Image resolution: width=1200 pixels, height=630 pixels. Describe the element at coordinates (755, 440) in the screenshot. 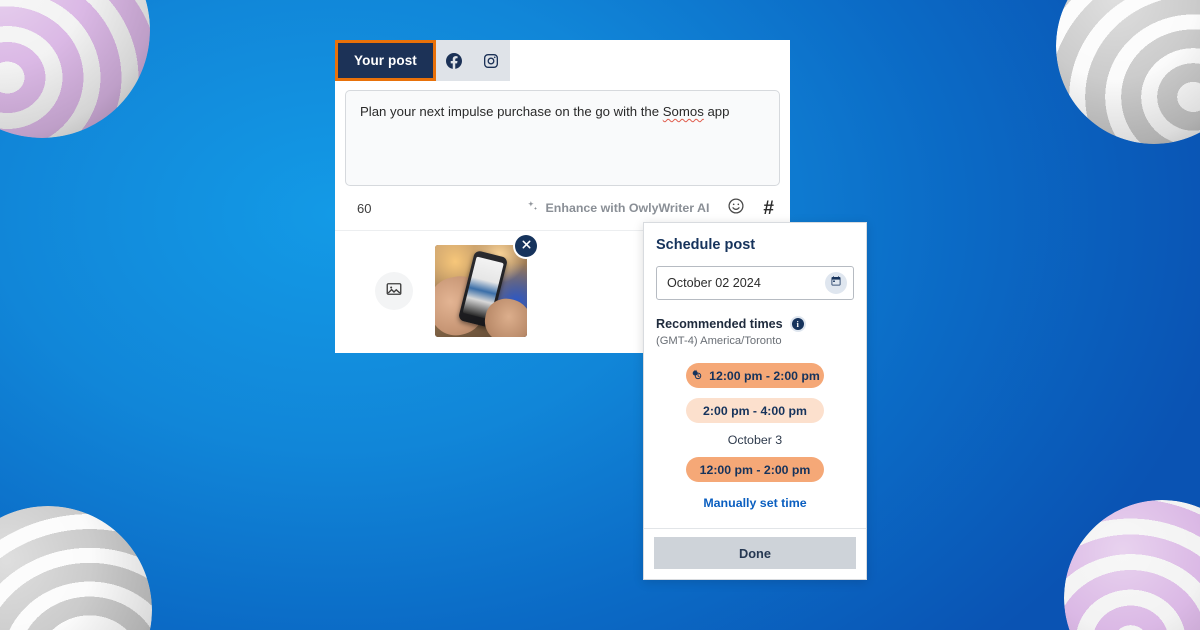

I see `schedule-day-label: October 3` at that location.